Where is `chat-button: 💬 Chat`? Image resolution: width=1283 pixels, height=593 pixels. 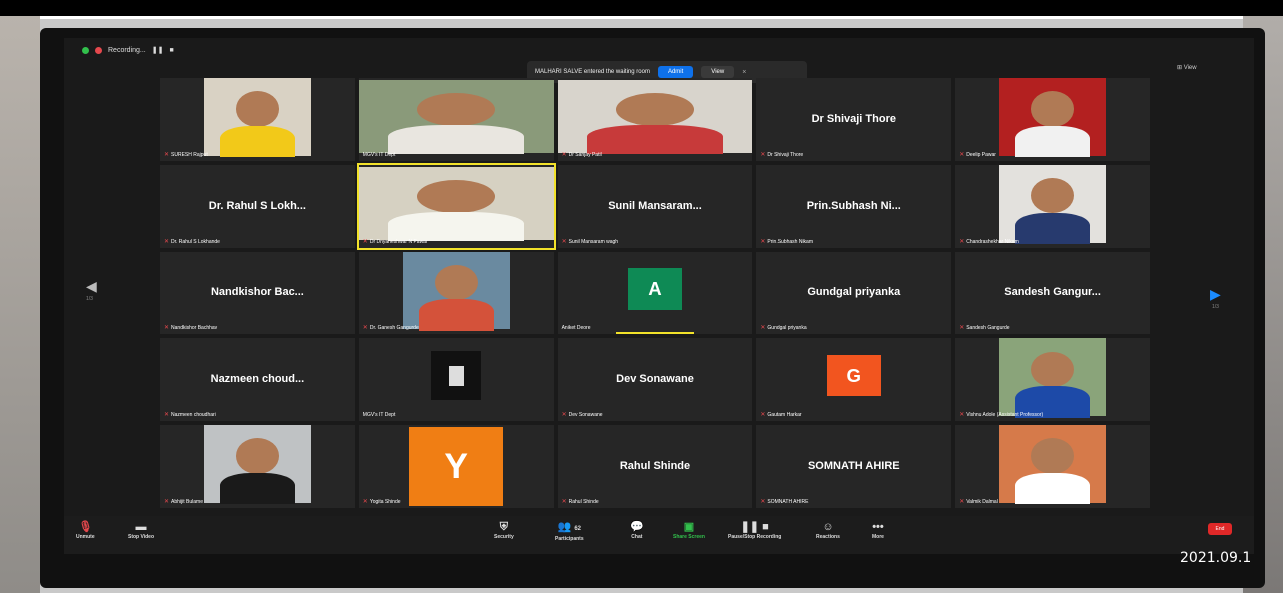
chat-button: 💬 Chat is located at coordinates (637, 530).